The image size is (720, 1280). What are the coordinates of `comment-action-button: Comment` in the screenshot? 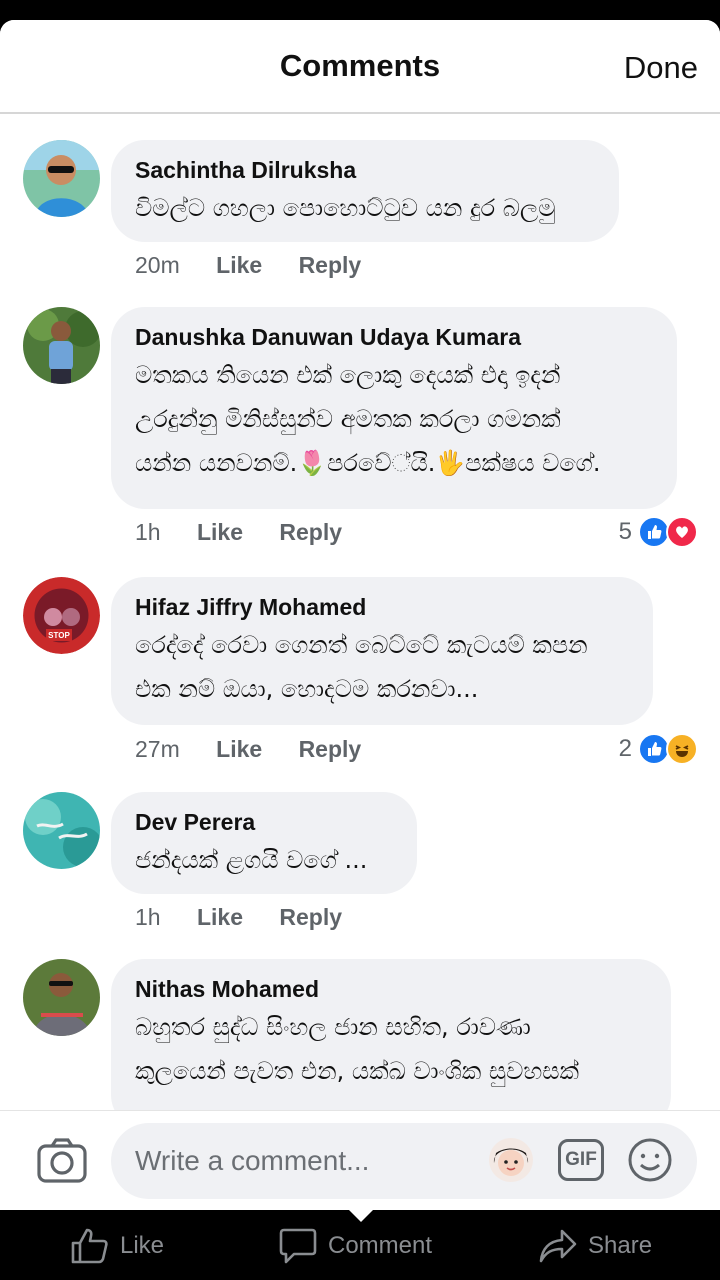 It's located at (355, 1246).